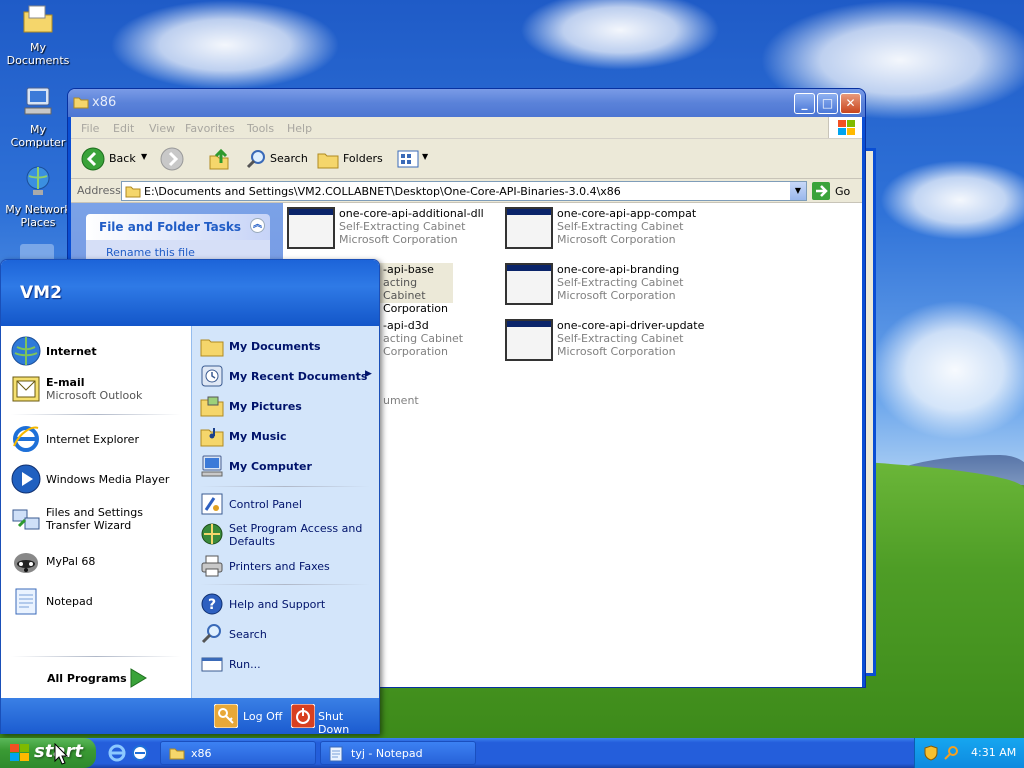 The image size is (1024, 768). What do you see at coordinates (287, 377) in the screenshot?
I see `menu-item-my-recent-documents: My Recent Documents ▶` at bounding box center [287, 377].